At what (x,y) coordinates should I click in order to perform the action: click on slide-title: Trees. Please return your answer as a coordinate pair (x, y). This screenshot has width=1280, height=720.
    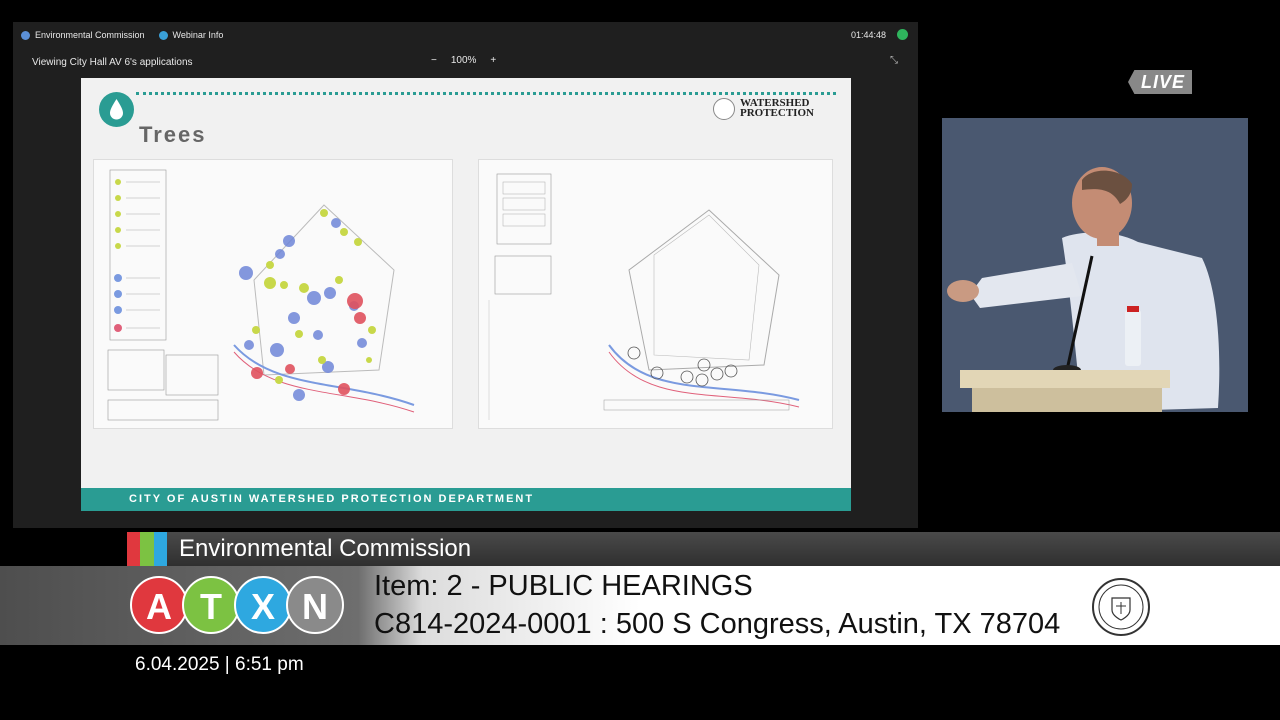
    Looking at the image, I should click on (173, 134).